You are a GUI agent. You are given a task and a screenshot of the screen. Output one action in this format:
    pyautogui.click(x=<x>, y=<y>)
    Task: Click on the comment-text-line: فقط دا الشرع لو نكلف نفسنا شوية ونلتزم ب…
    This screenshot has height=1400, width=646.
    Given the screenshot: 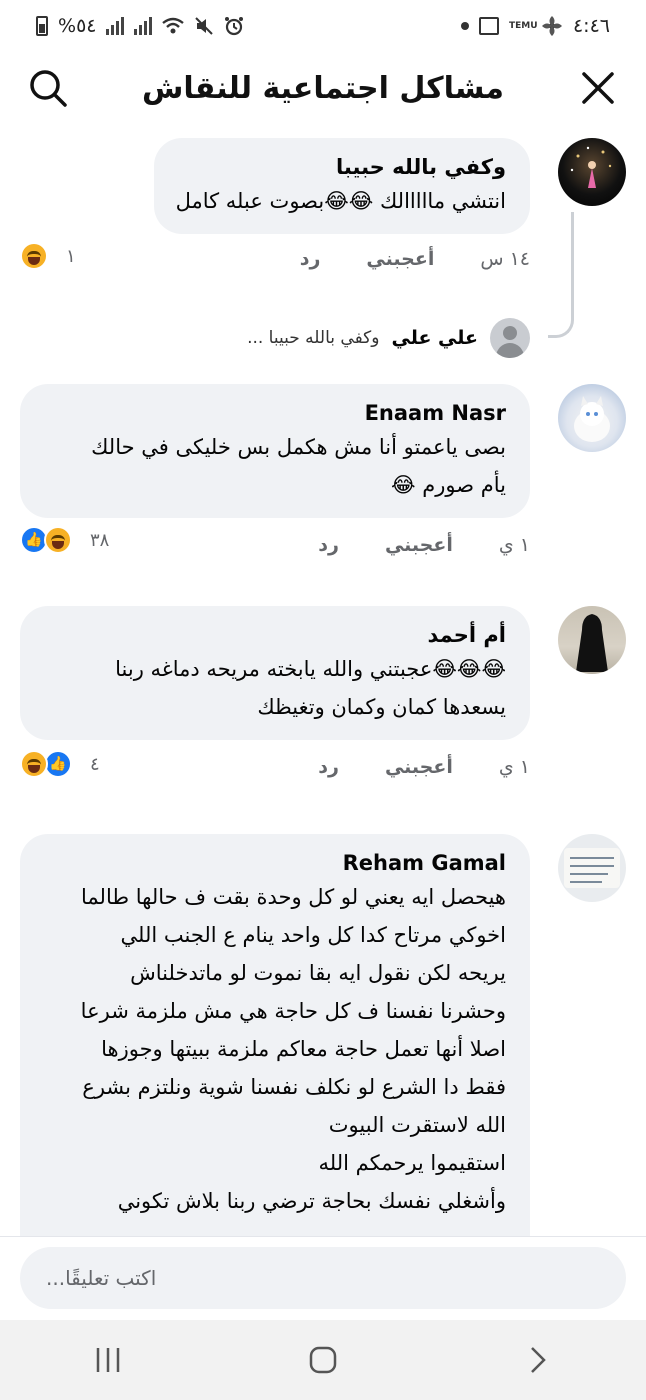 What is the action you would take?
    pyautogui.click(x=294, y=1087)
    